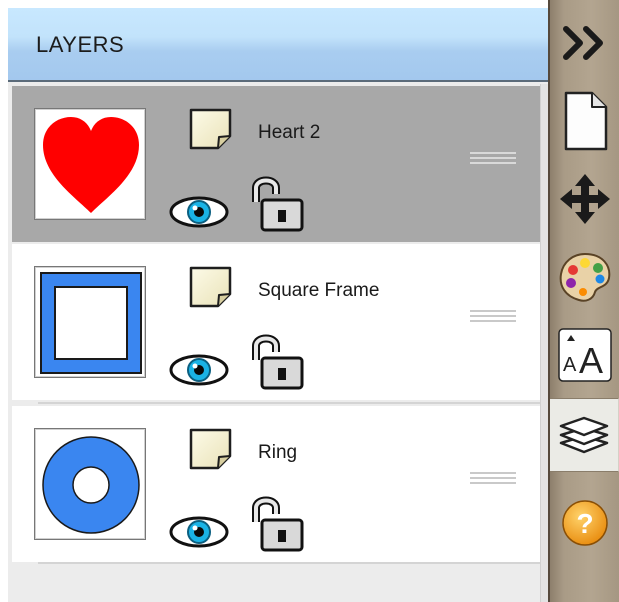 This screenshot has width=619, height=602. Describe the element at coordinates (80, 44) in the screenshot. I see `panel-title: LAYERS` at that location.